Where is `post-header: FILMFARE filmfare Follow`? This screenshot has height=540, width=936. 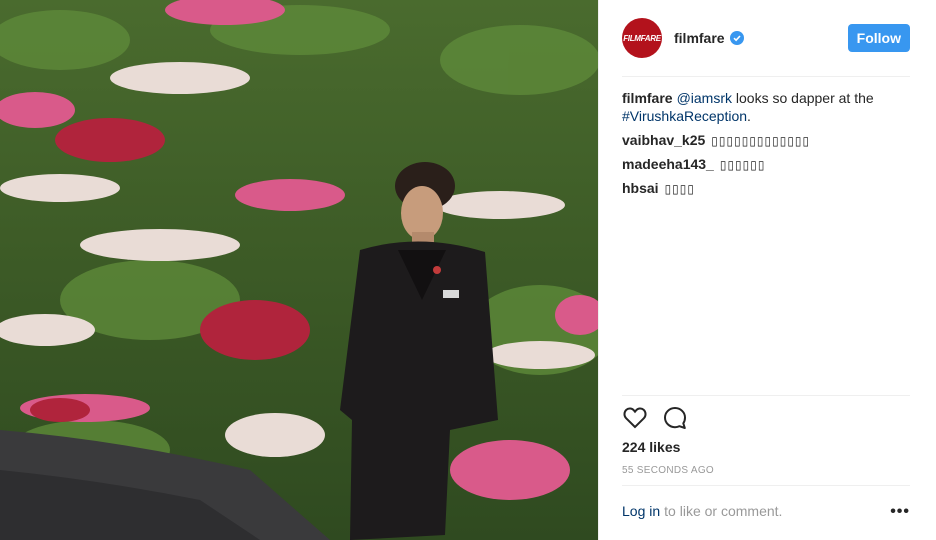
post-header: FILMFARE filmfare Follow is located at coordinates (766, 38).